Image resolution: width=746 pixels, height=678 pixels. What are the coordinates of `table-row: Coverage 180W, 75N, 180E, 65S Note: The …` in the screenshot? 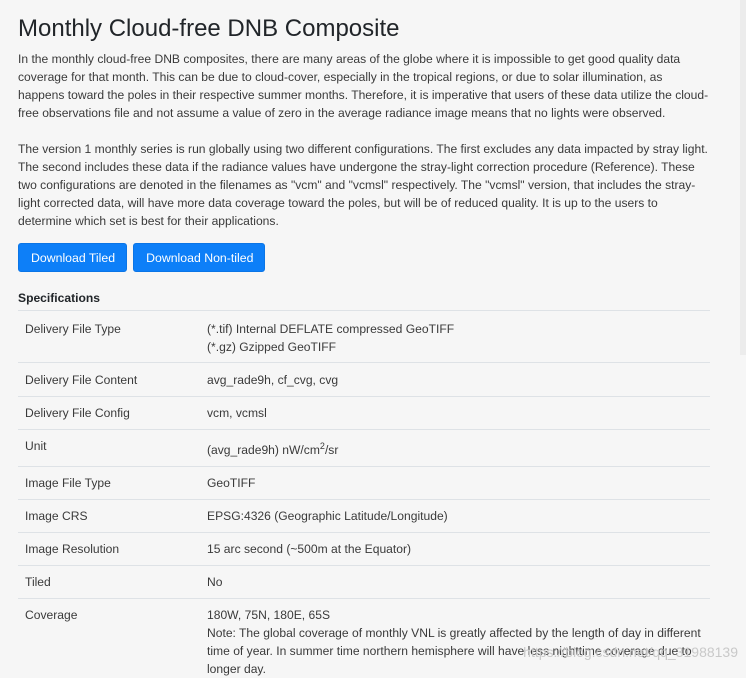 It's located at (364, 638).